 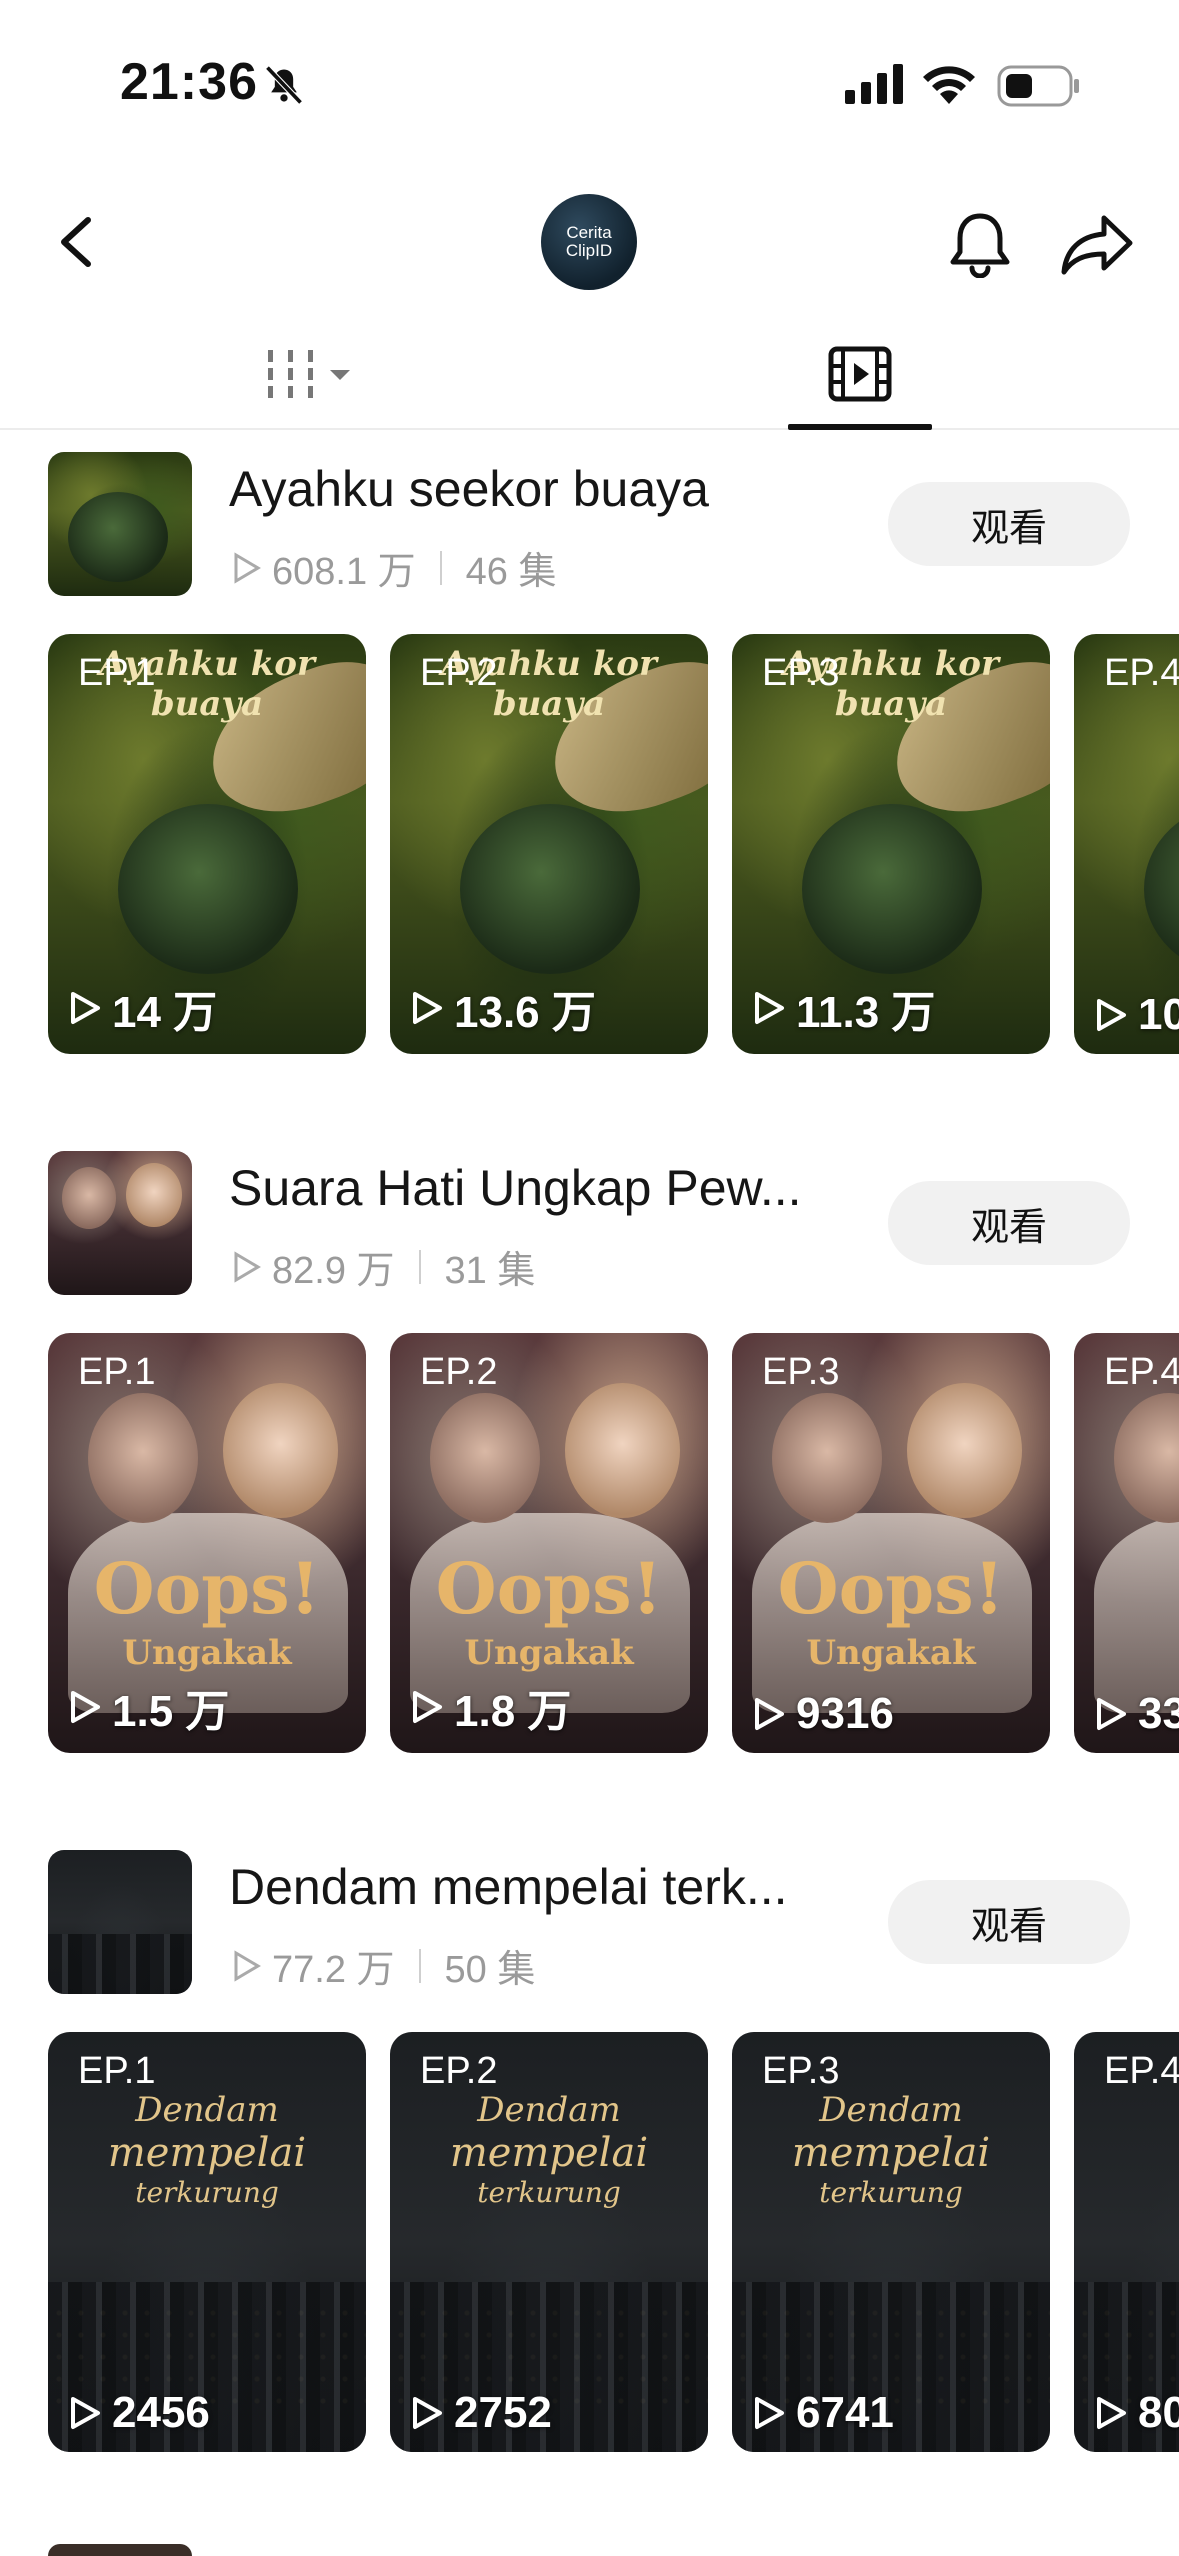 What do you see at coordinates (549, 2242) in the screenshot?
I see `episode-card: Dendam mempelai terkurung EP.2 2752` at bounding box center [549, 2242].